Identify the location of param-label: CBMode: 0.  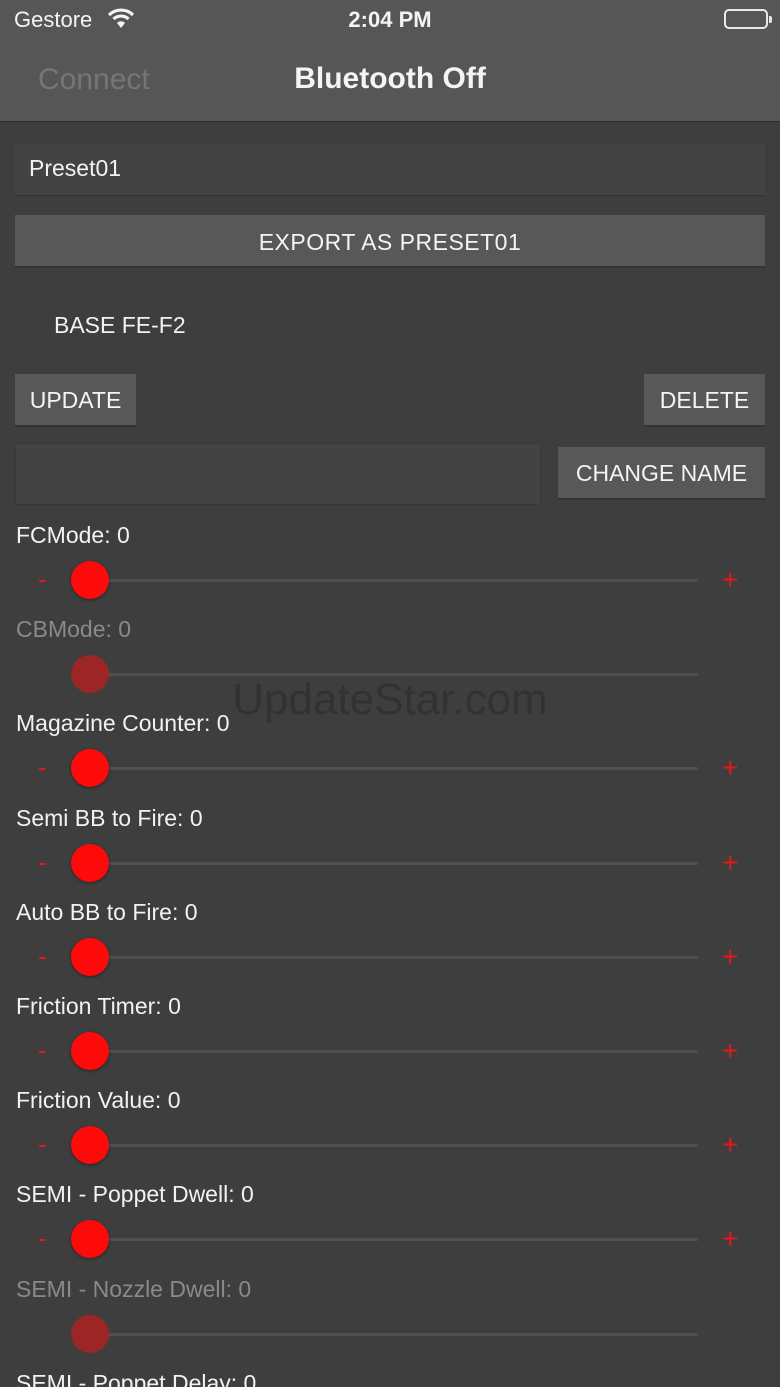
(74, 629).